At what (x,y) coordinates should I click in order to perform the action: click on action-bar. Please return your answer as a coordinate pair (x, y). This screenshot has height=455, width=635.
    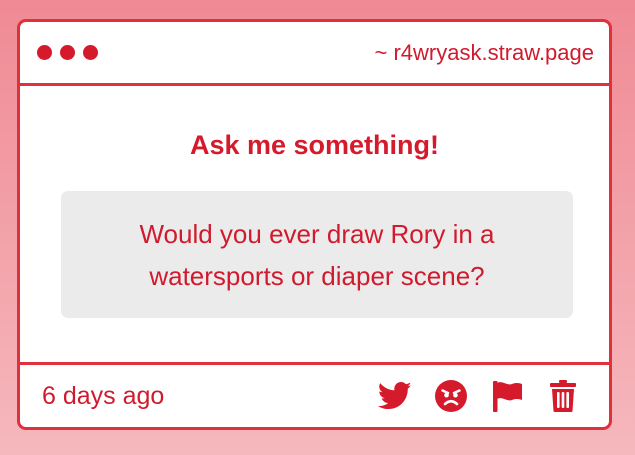
    Looking at the image, I should click on (479, 396).